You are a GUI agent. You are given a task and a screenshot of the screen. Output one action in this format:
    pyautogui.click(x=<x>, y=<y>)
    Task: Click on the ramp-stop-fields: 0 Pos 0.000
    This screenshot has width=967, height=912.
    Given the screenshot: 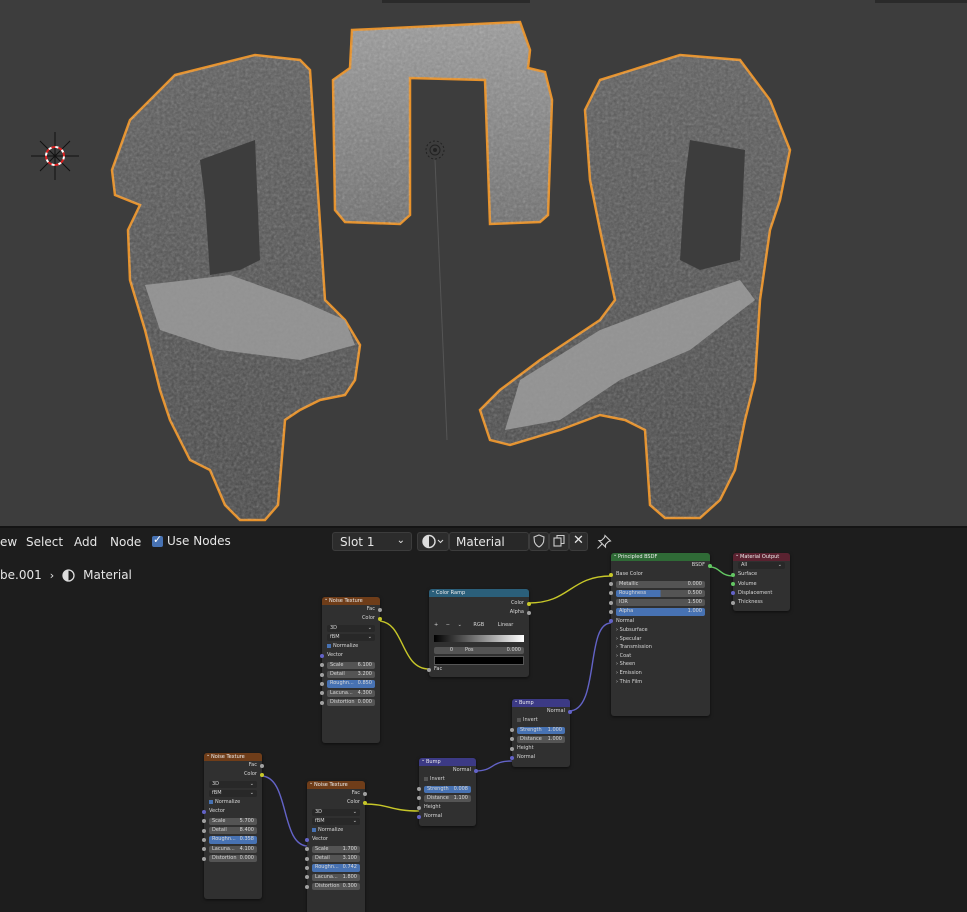 What is the action you would take?
    pyautogui.click(x=479, y=650)
    